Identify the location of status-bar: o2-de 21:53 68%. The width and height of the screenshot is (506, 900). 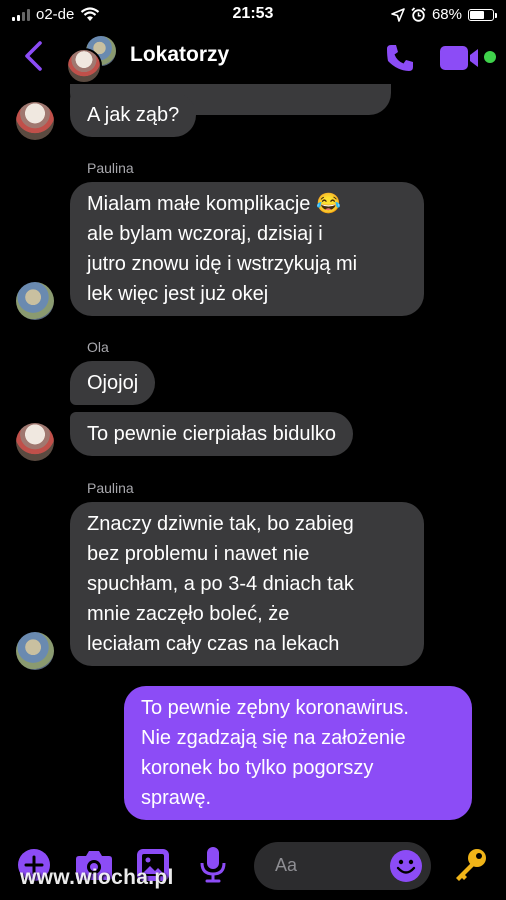
(253, 15).